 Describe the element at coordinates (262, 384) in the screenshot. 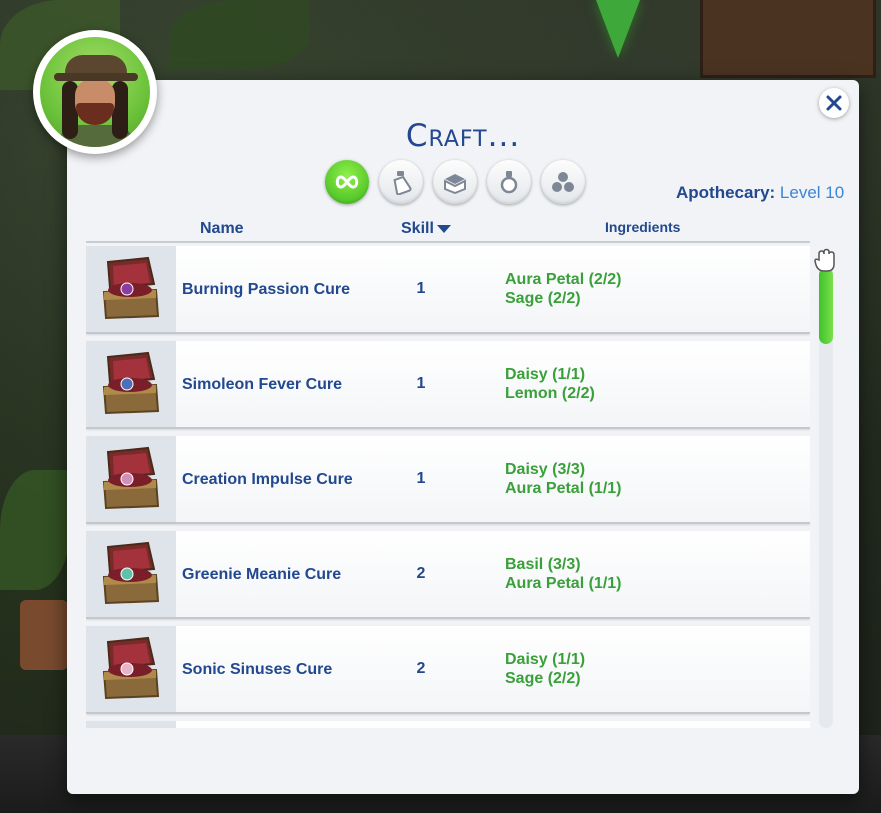

I see `recipe-name: Simoleon Fever Cure` at that location.